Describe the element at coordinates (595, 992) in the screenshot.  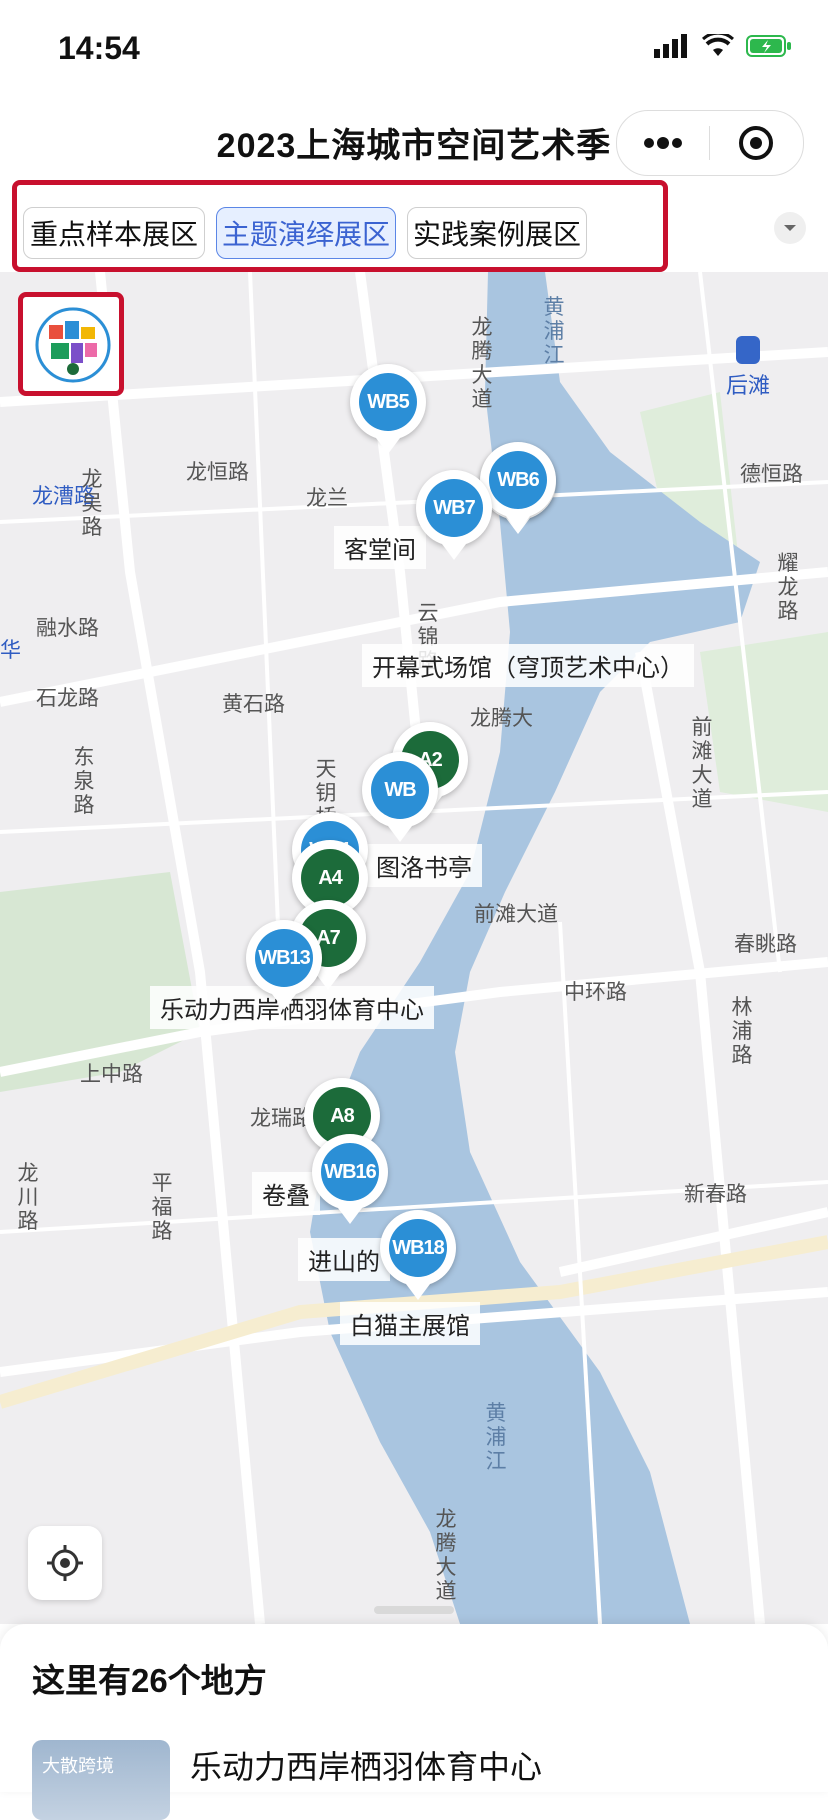
I see `road-label: 中环路` at that location.